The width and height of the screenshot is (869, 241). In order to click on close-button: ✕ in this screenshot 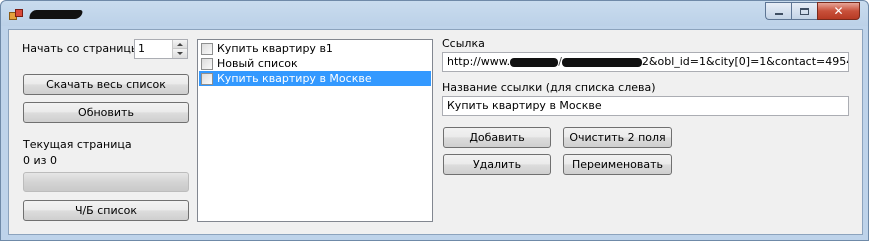, I will do `click(838, 11)`.